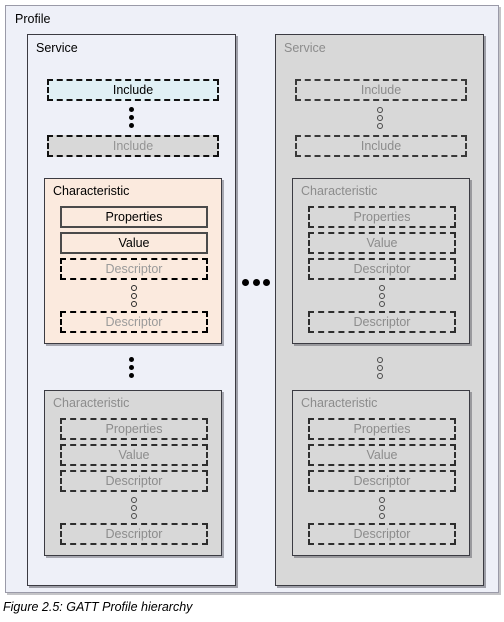  I want to click on include-ellipsis-right, so click(380, 118).